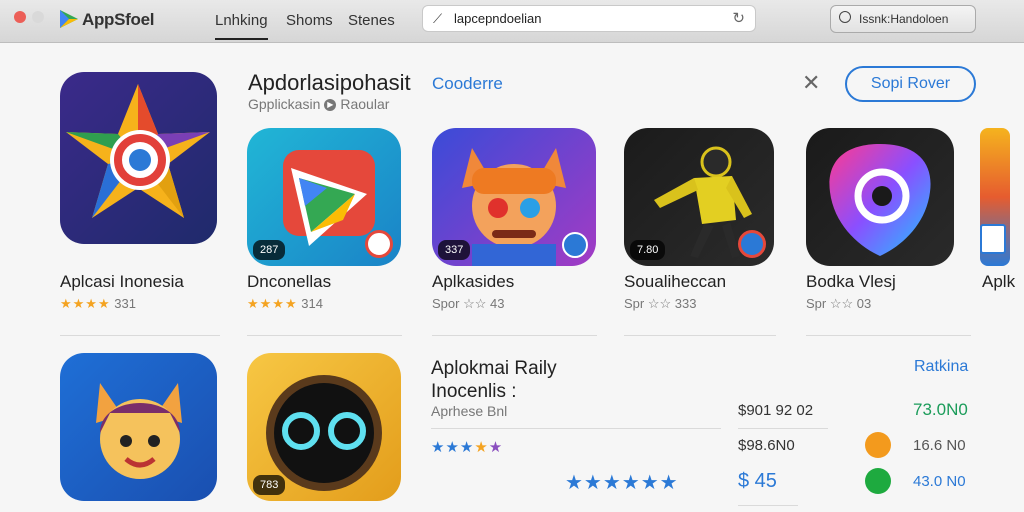 This screenshot has height=512, width=1024. I want to click on app-tile-4: 7.80, so click(699, 197).